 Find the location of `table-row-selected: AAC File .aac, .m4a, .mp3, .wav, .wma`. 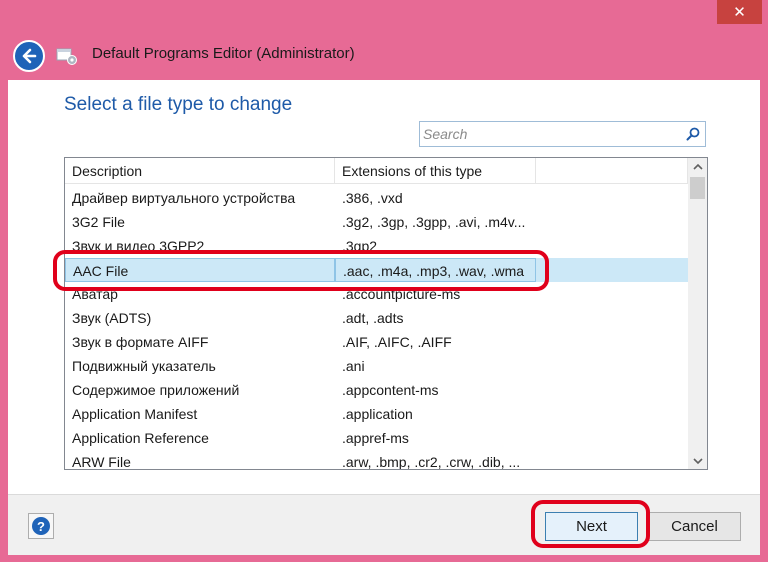

table-row-selected: AAC File .aac, .m4a, .mp3, .wav, .wma is located at coordinates (376, 270).